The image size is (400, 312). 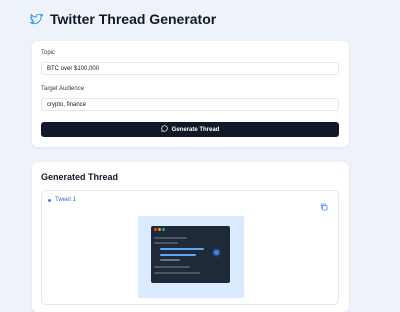 I want to click on generate-thread-button: Generate Thread, so click(x=190, y=129).